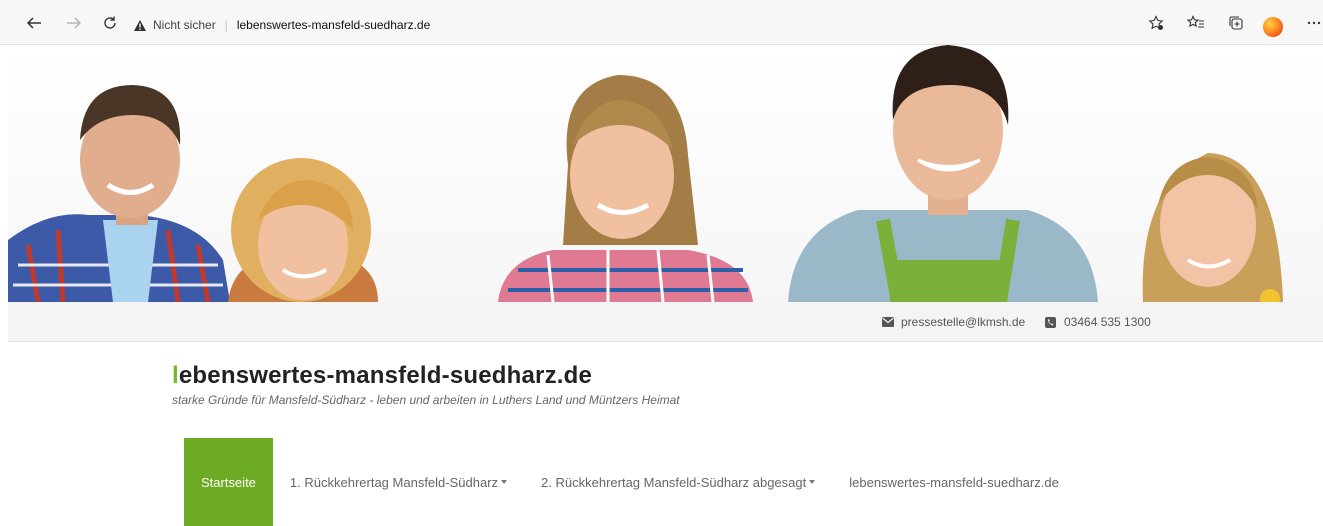 This screenshot has width=1323, height=526. What do you see at coordinates (1156, 23) in the screenshot?
I see `favorite-add-icon` at bounding box center [1156, 23].